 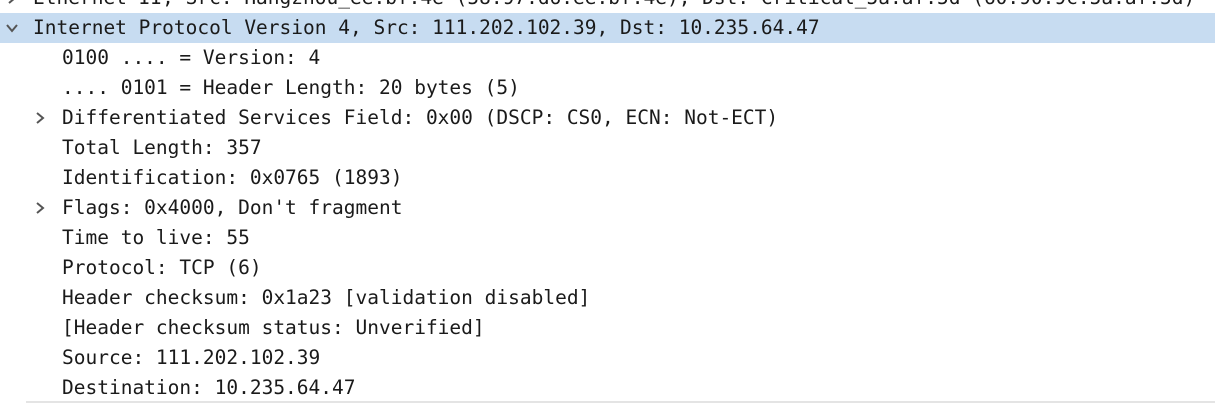 What do you see at coordinates (607, 178) in the screenshot?
I see `tree-row-identification: Identification: 0x0765 (1893)` at bounding box center [607, 178].